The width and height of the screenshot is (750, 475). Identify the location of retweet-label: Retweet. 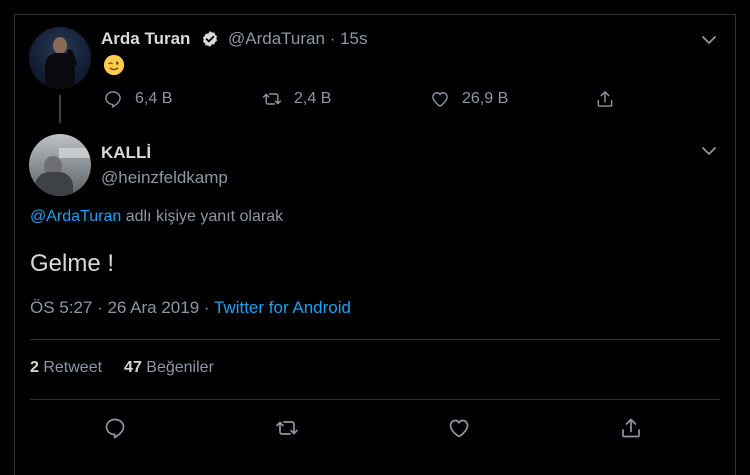
(70, 367).